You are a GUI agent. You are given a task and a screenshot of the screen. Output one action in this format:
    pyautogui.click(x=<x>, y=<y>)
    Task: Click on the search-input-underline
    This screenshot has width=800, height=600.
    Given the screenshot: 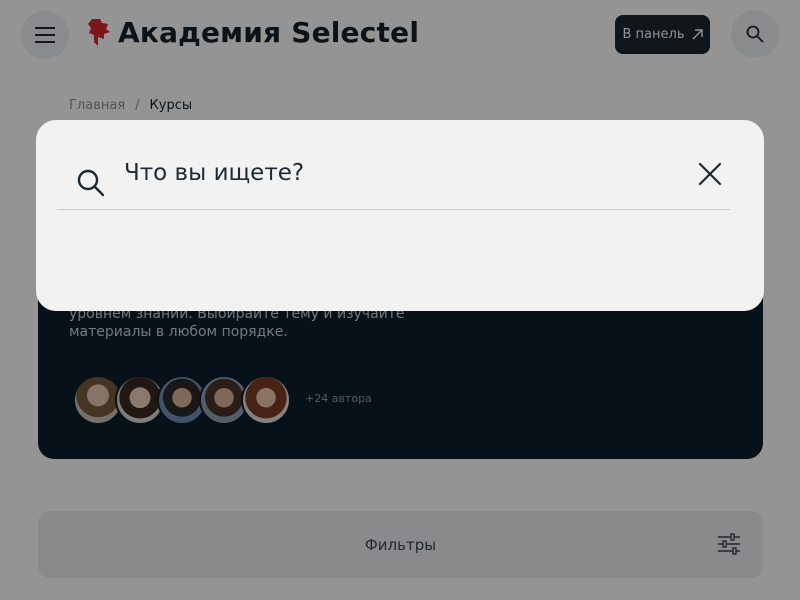 What is the action you would take?
    pyautogui.click(x=393, y=209)
    